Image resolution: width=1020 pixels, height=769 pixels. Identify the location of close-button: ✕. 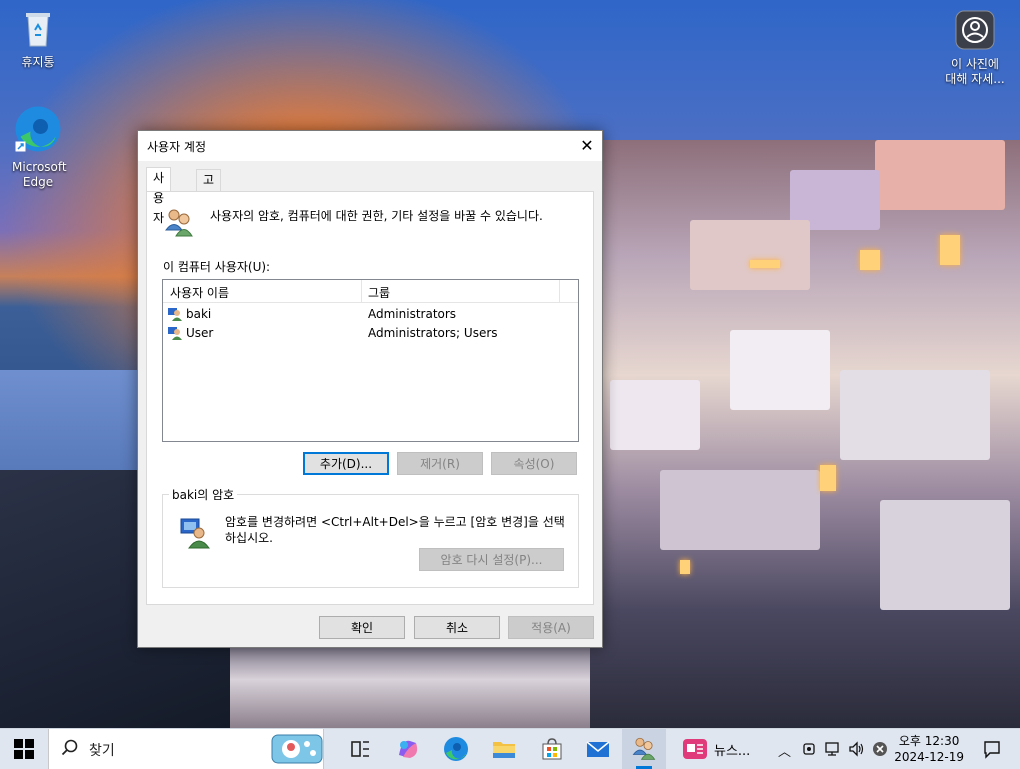
(587, 146).